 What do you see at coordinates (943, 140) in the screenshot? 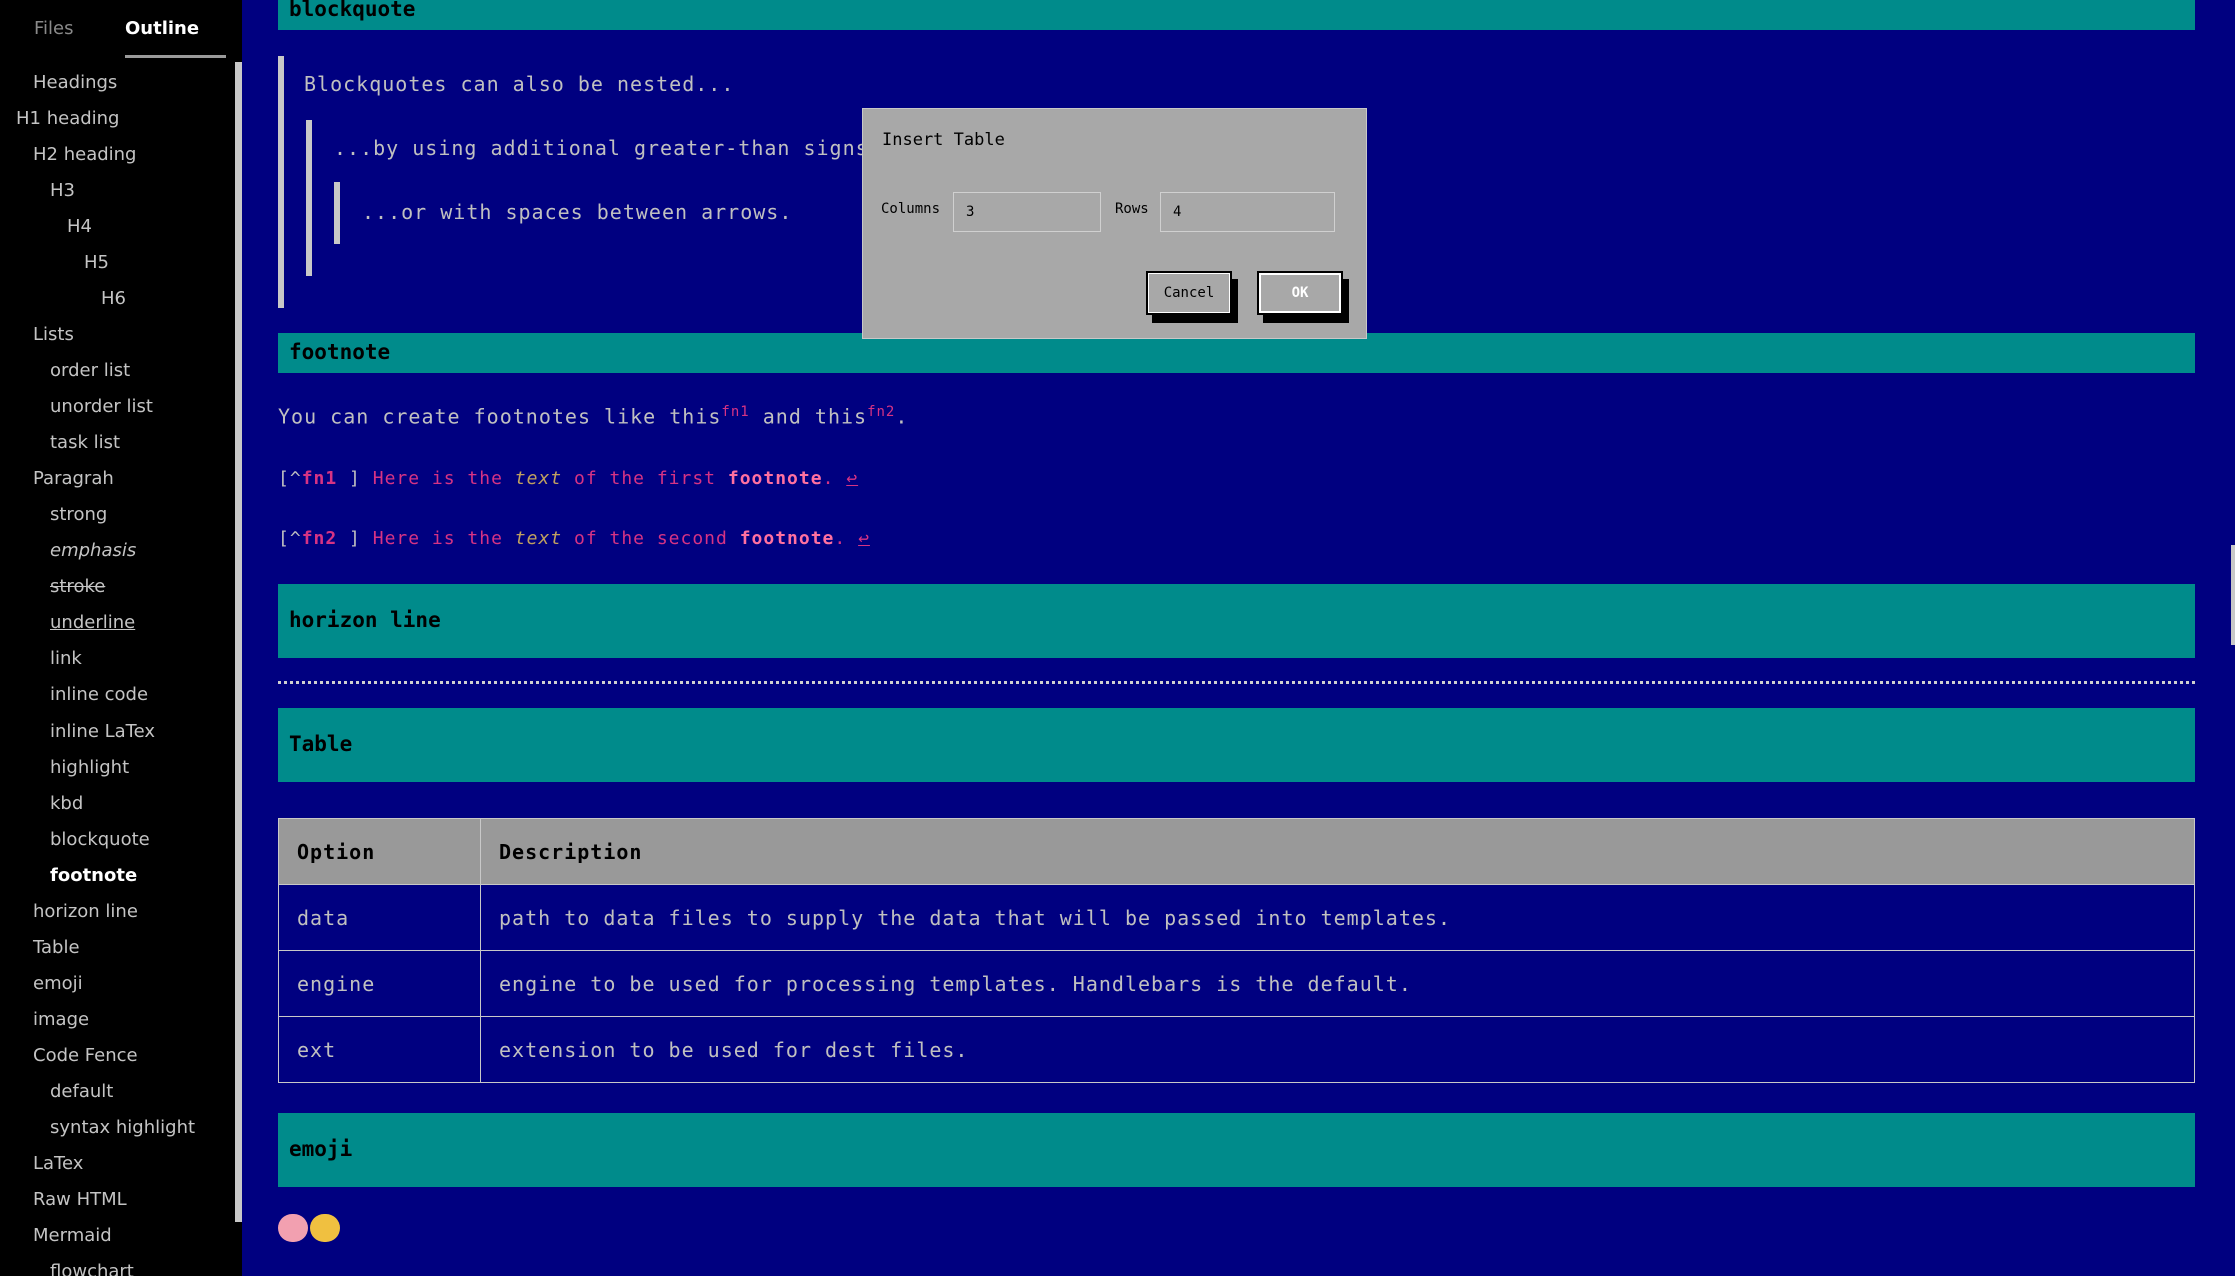
I see `dialog-title: Insert Table` at bounding box center [943, 140].